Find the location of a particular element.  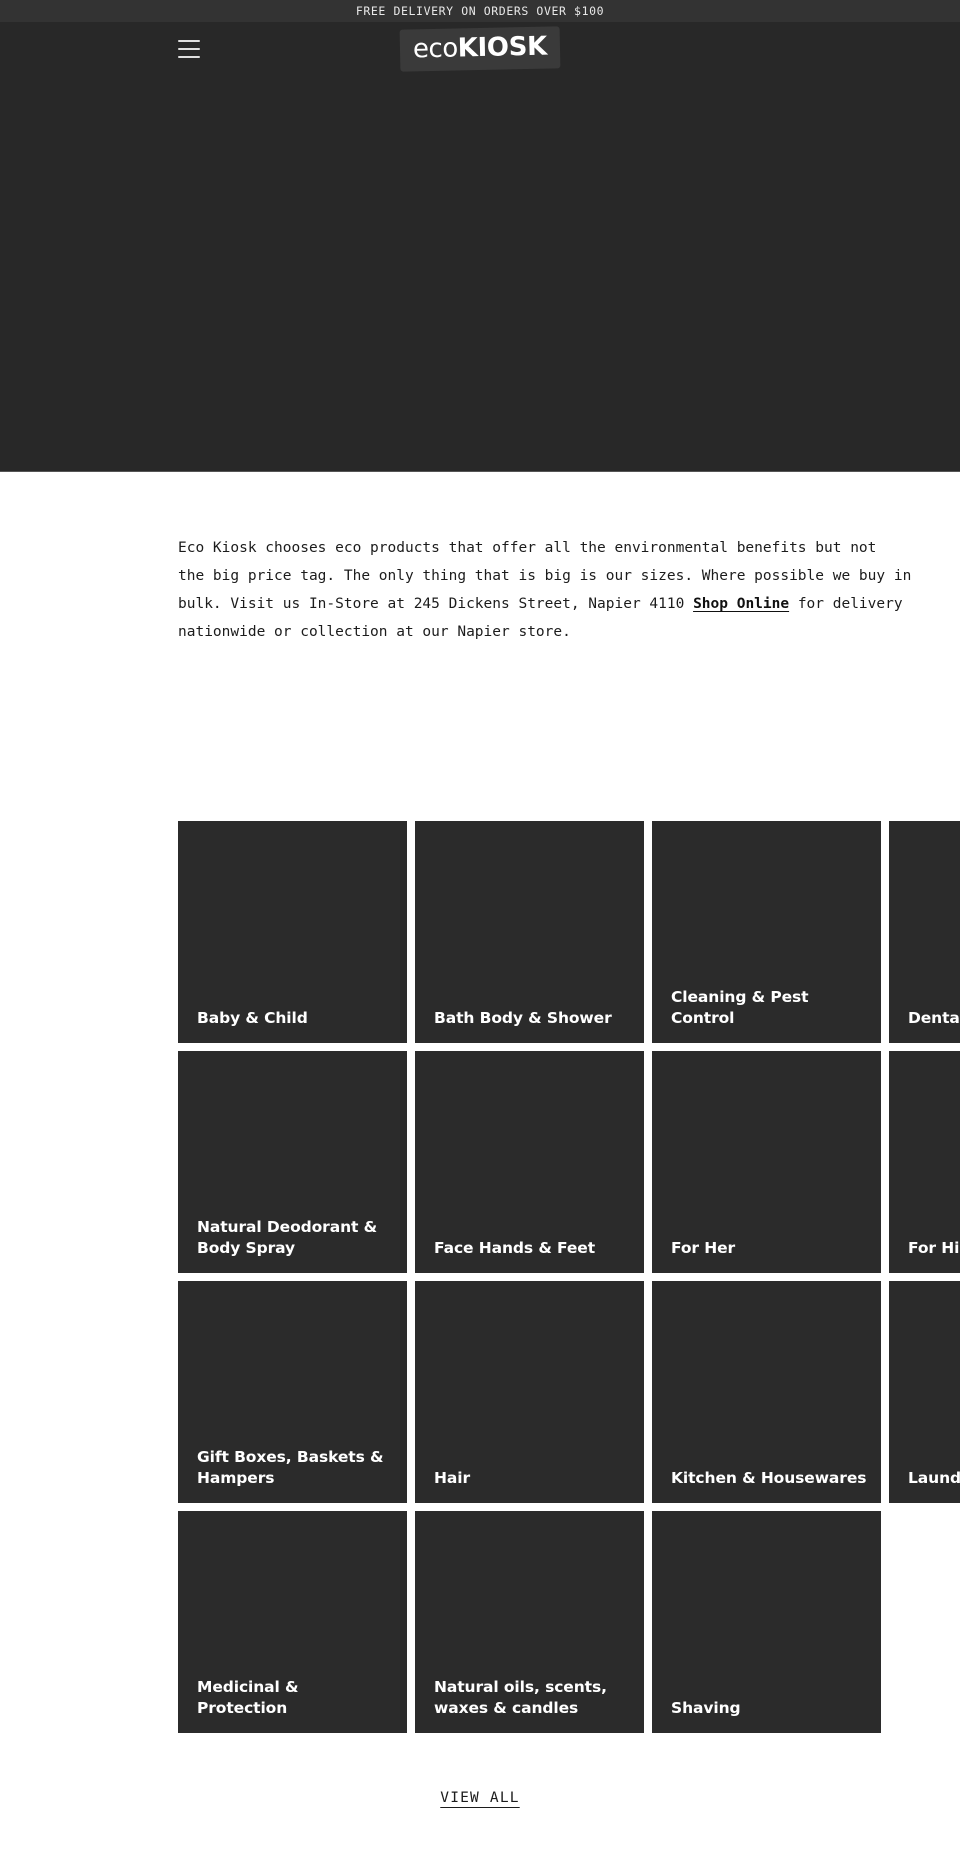

category-tile: Bath Body & Shower is located at coordinates (529, 932).